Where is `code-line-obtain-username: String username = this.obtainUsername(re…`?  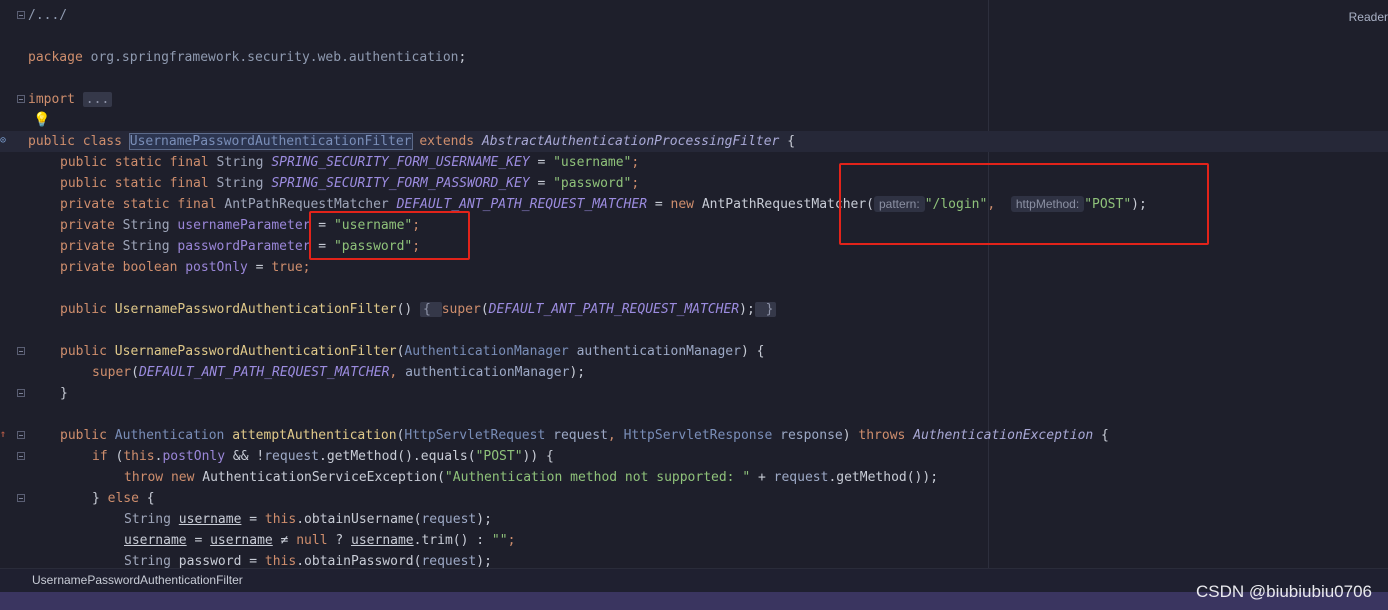
code-line-obtain-username: String username = this.obtainUsername(re… is located at coordinates (694, 519).